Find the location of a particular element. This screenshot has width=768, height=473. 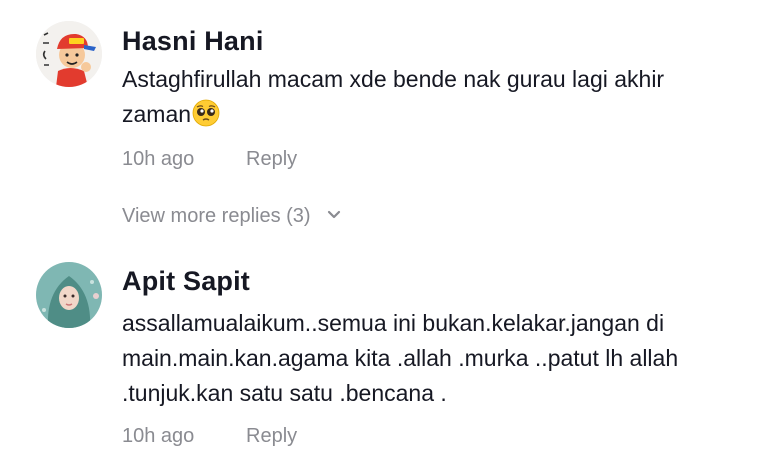

cartoon-kid-avatar-icon is located at coordinates (69, 54).